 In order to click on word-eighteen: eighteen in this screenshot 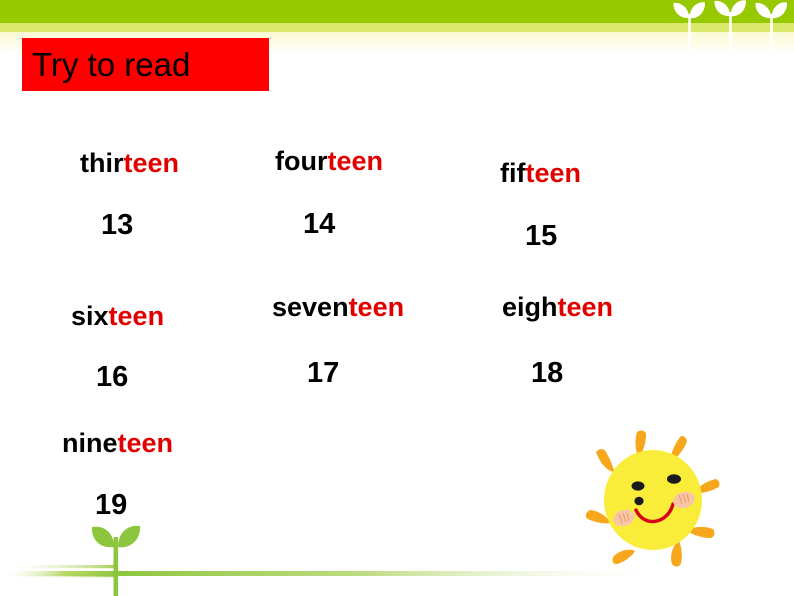, I will do `click(557, 307)`.